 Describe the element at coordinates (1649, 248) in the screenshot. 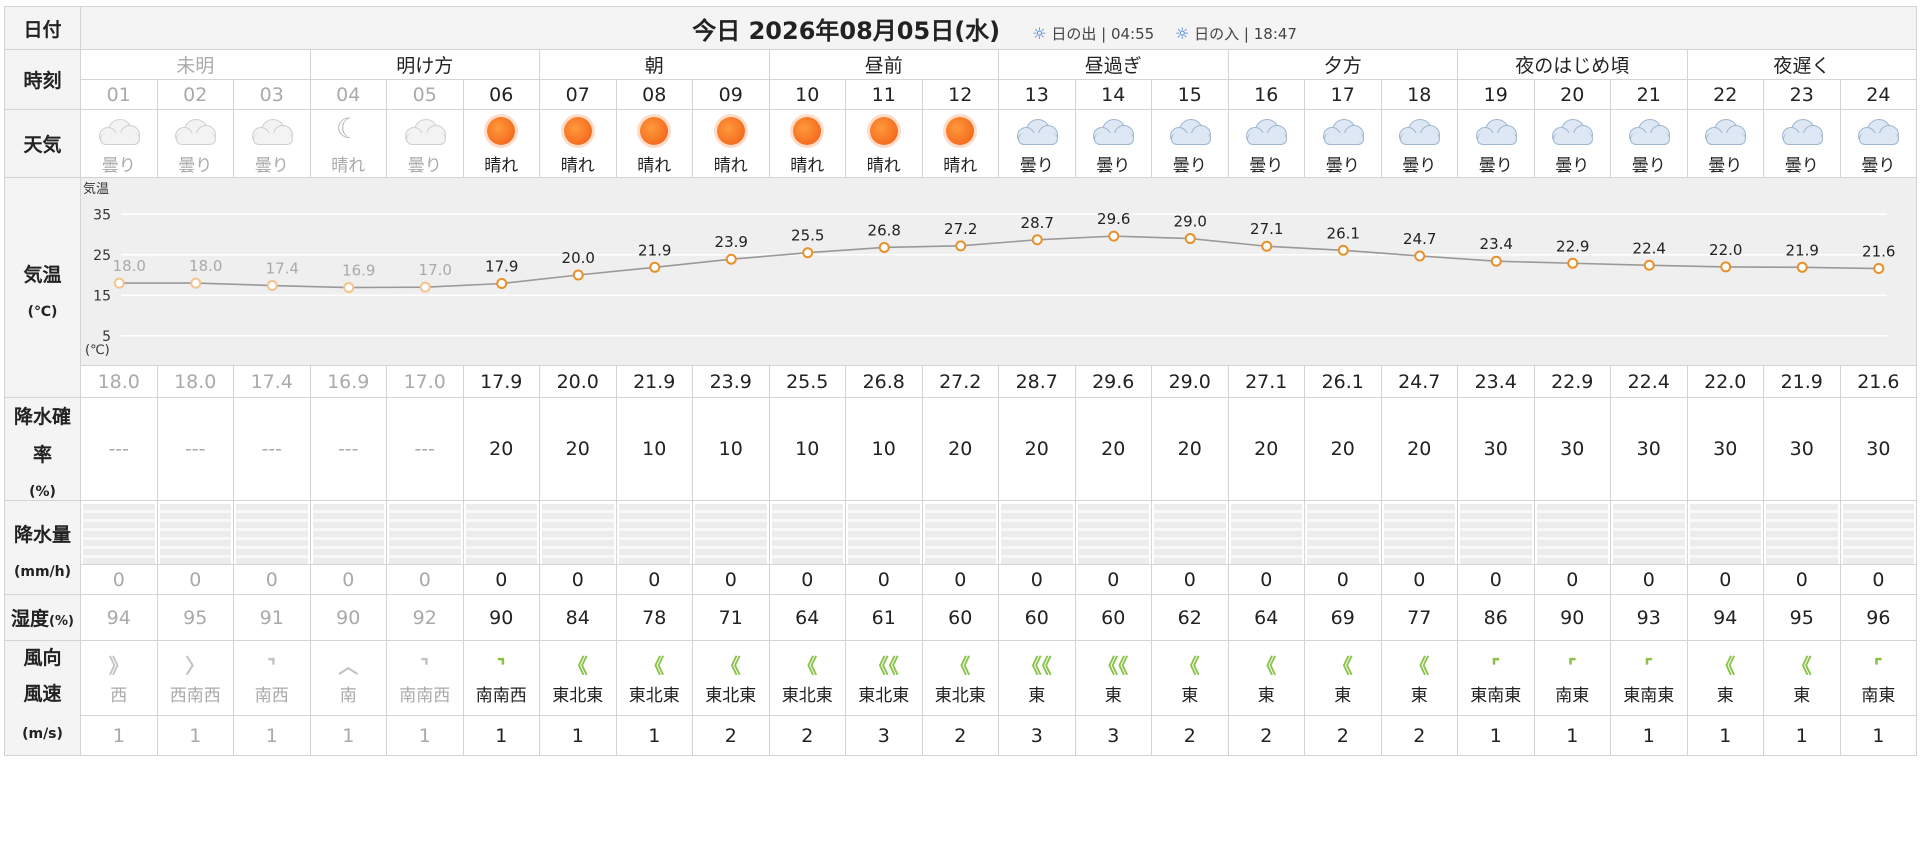

I see `temp-point-label: 22.4` at that location.